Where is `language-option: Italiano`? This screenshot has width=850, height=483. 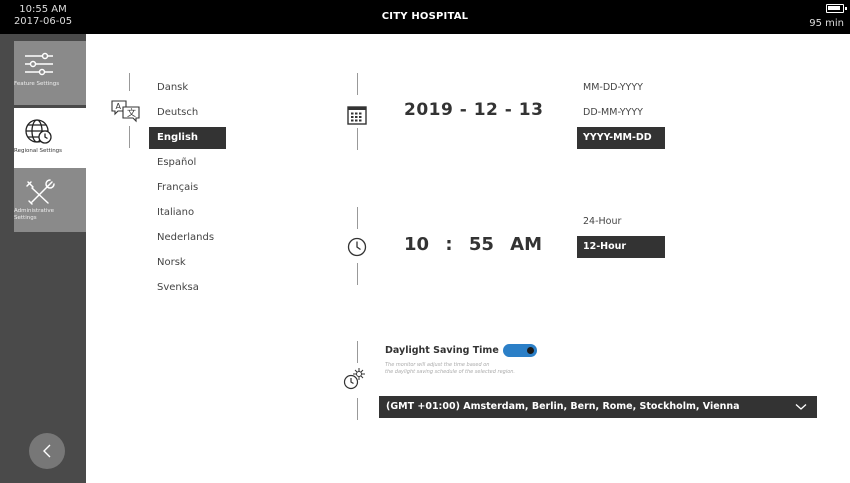
language-option: Italiano is located at coordinates (187, 213).